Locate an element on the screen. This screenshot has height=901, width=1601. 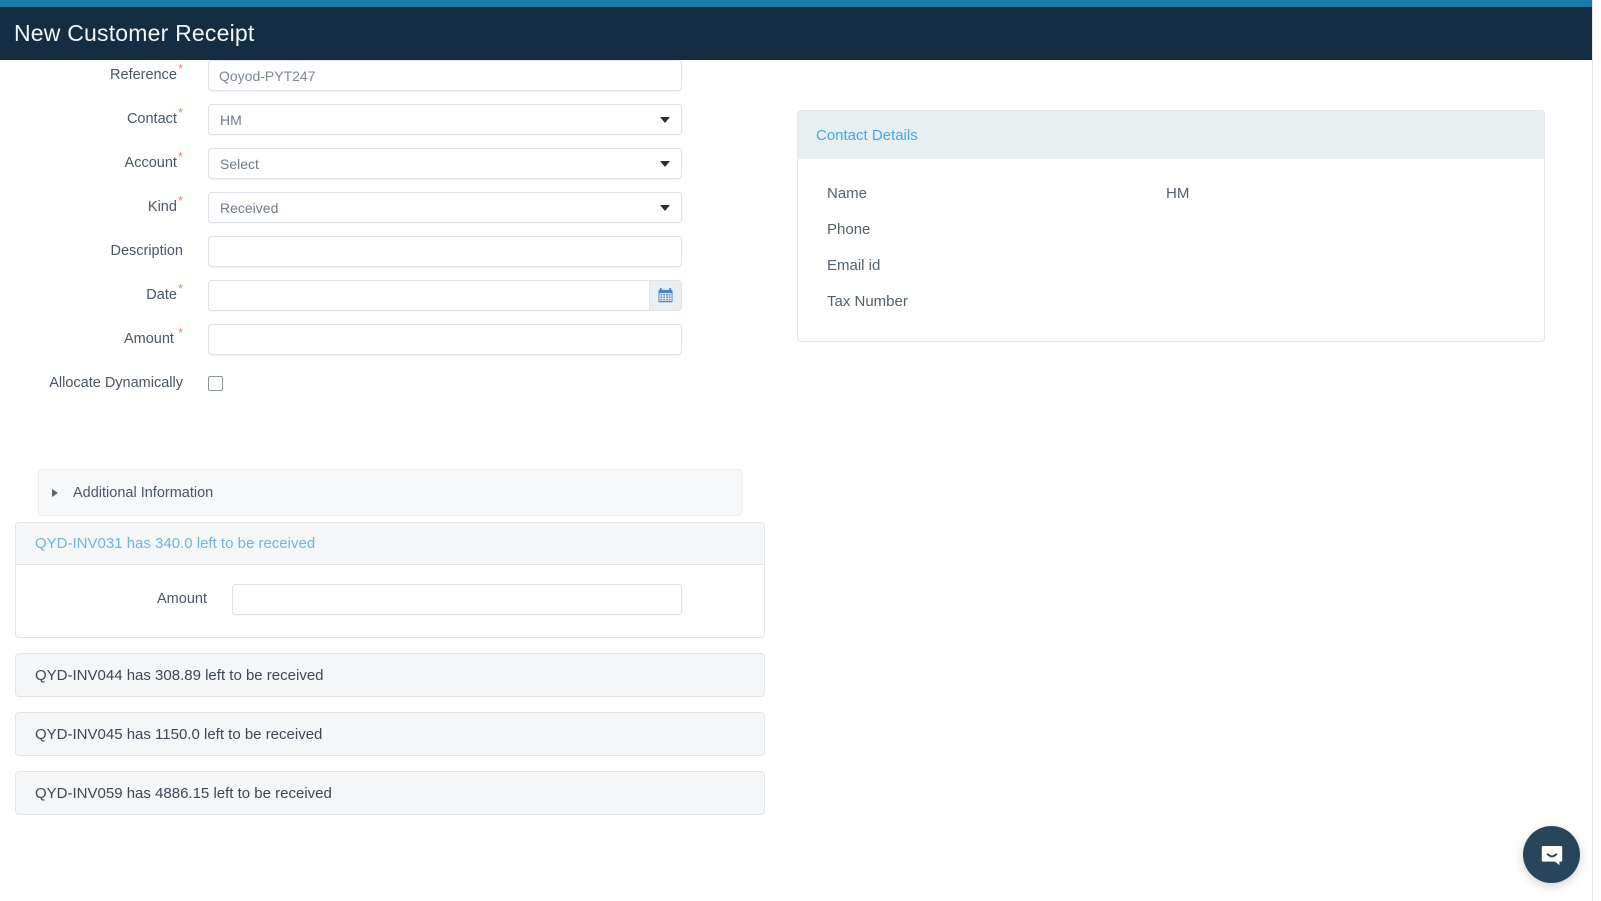
contact-select-value: HM is located at coordinates (231, 119).